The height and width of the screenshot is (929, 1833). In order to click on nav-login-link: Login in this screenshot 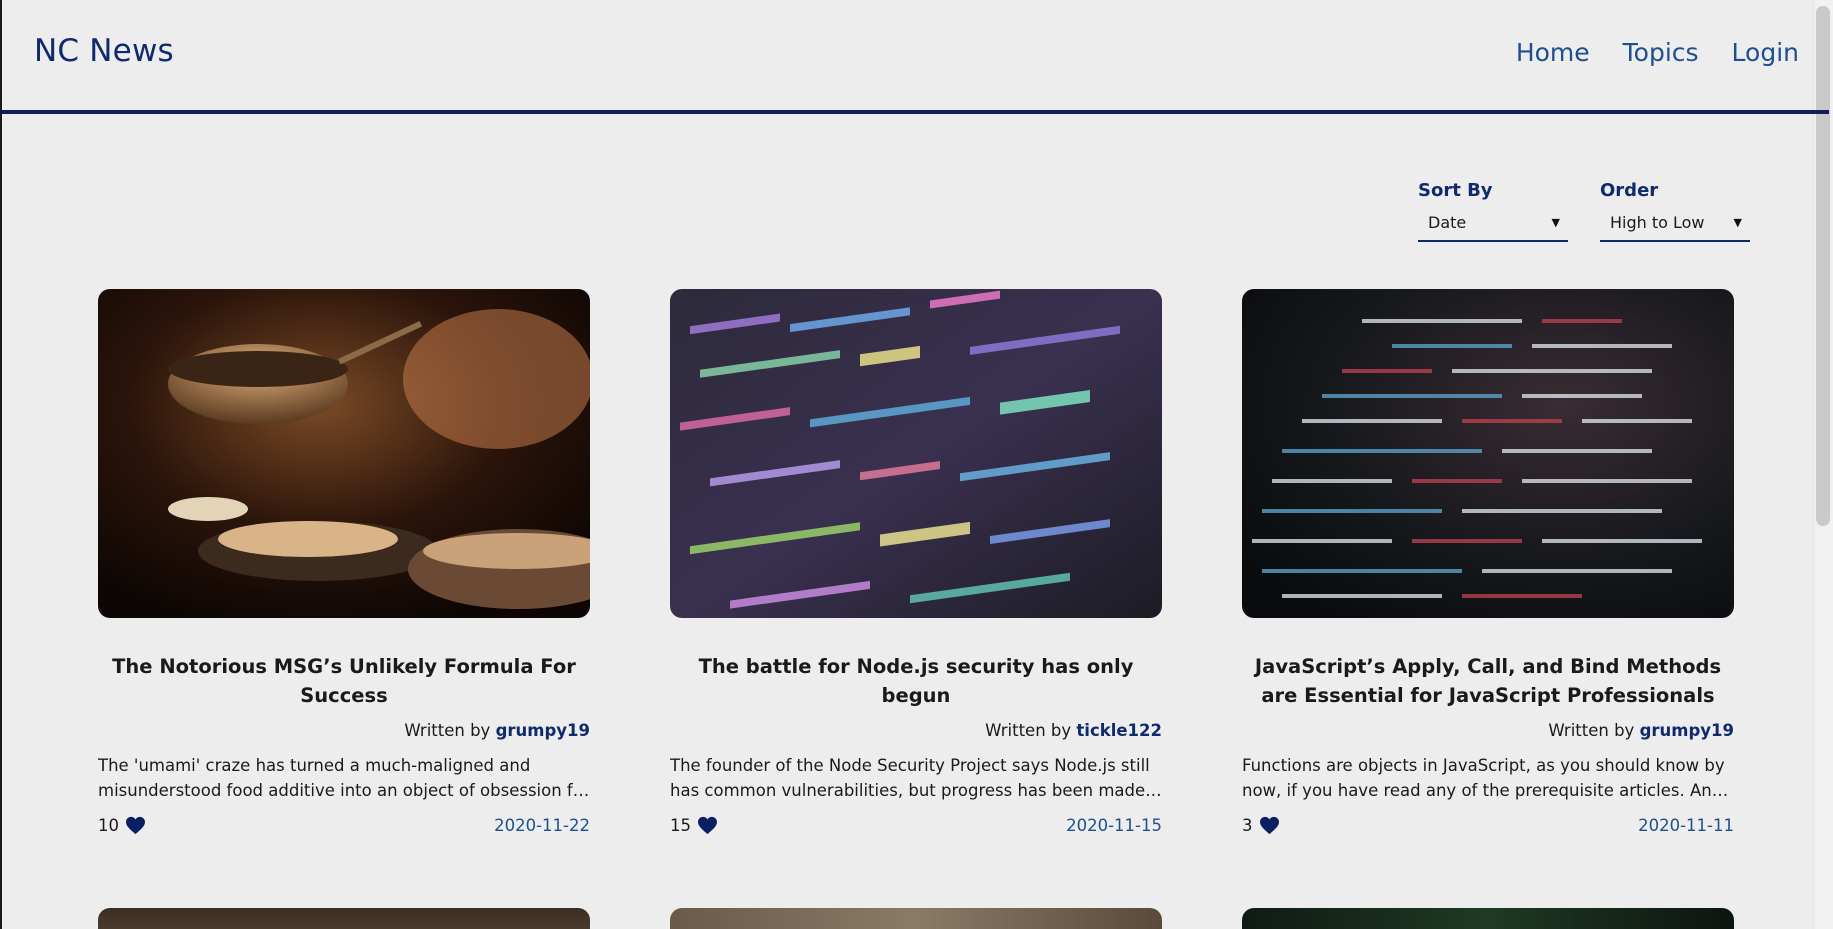, I will do `click(1765, 52)`.